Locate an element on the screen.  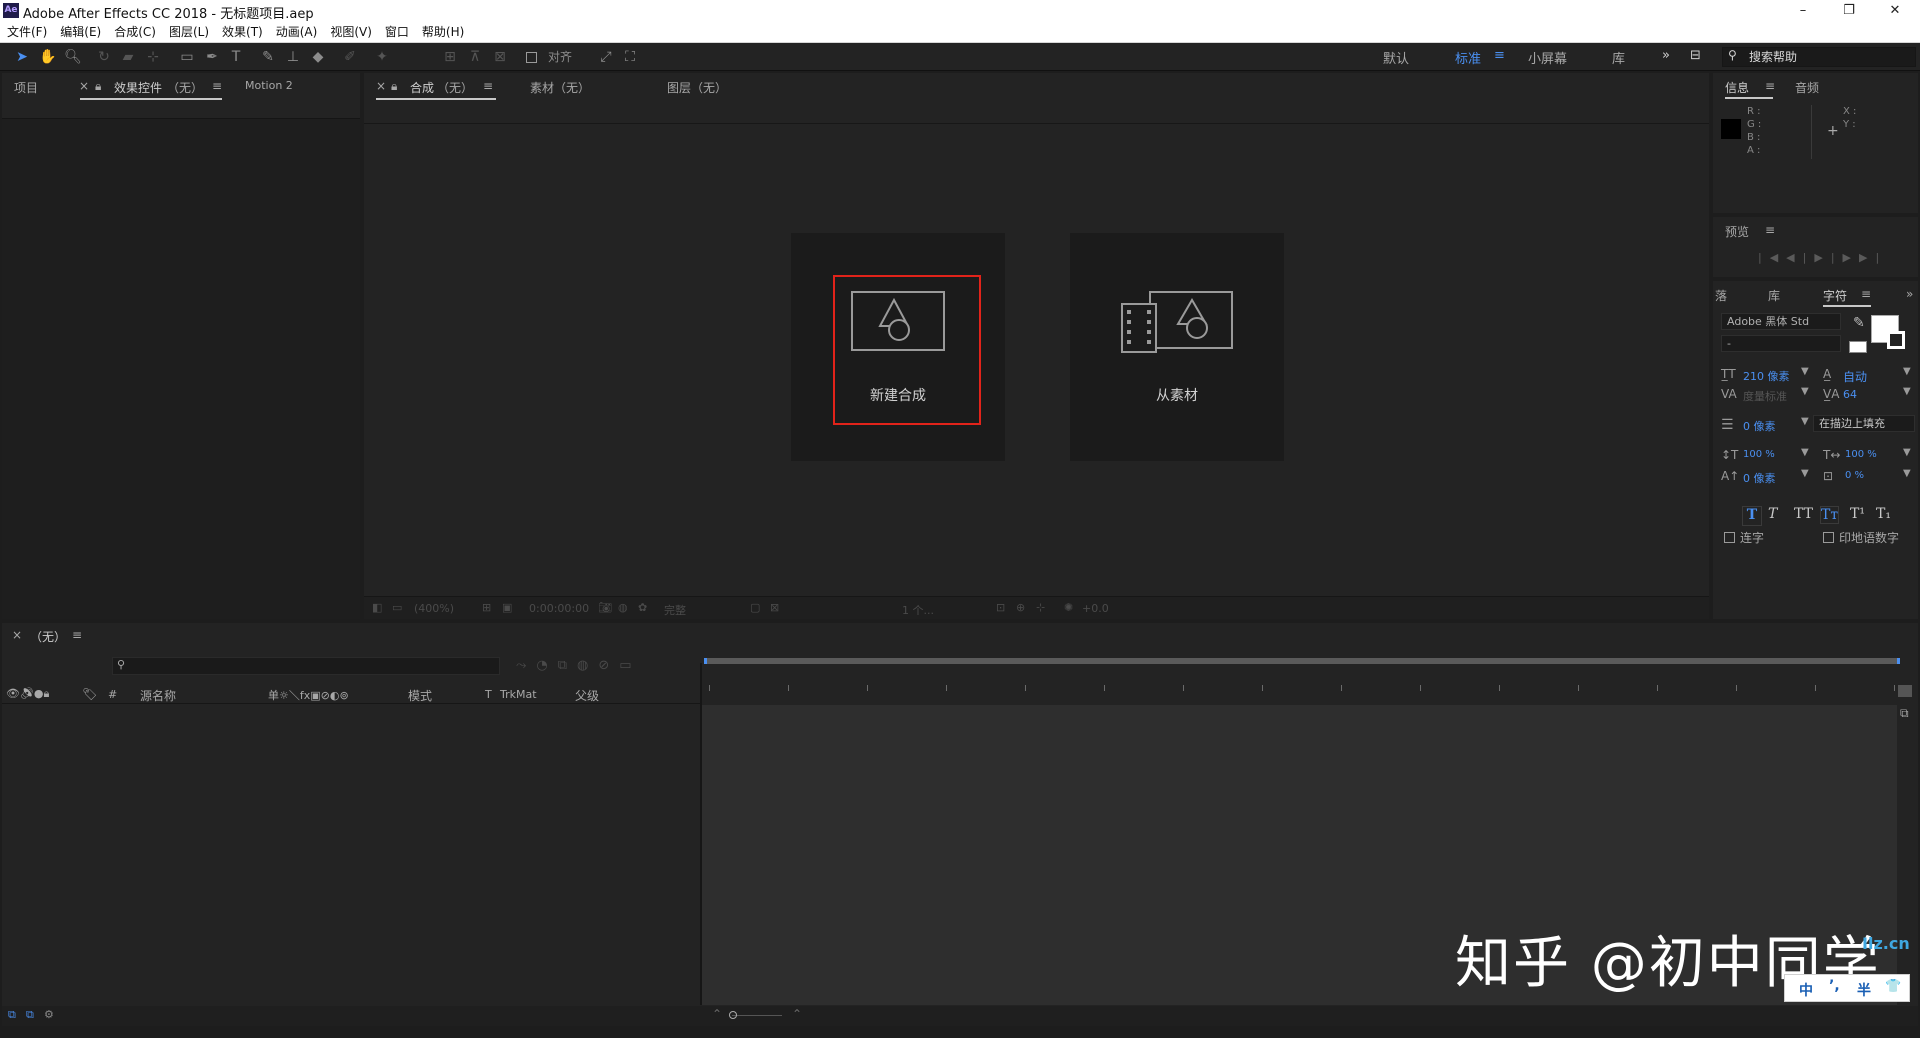
brush-tool-icon: ✎ is located at coordinates (268, 57).